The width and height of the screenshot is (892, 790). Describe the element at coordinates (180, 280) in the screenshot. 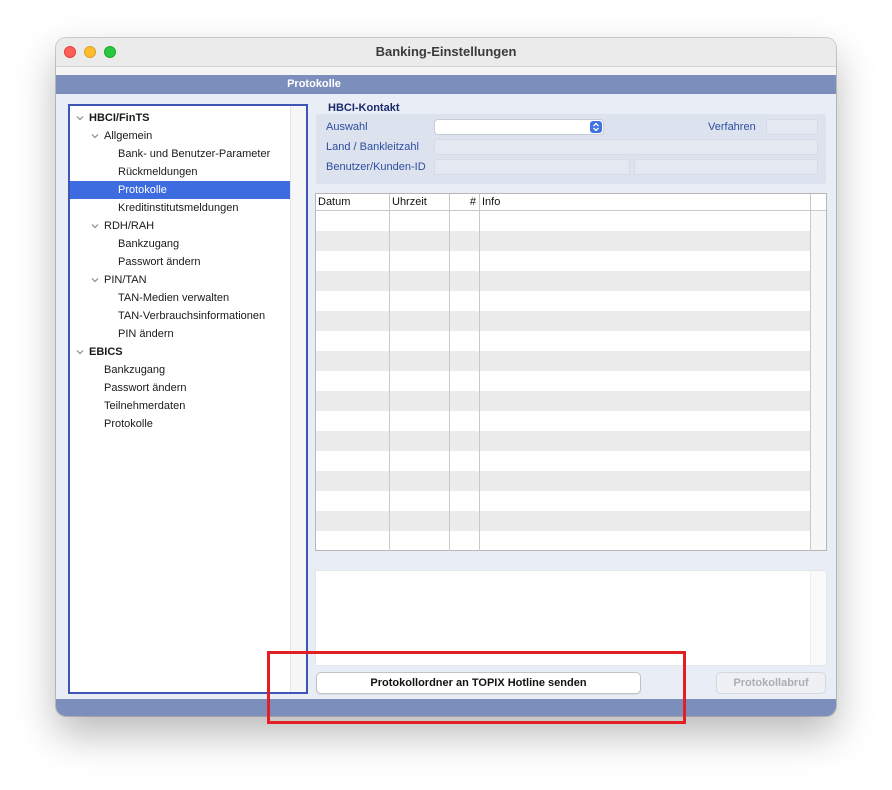

I see `tree-item: PIN/TAN` at that location.